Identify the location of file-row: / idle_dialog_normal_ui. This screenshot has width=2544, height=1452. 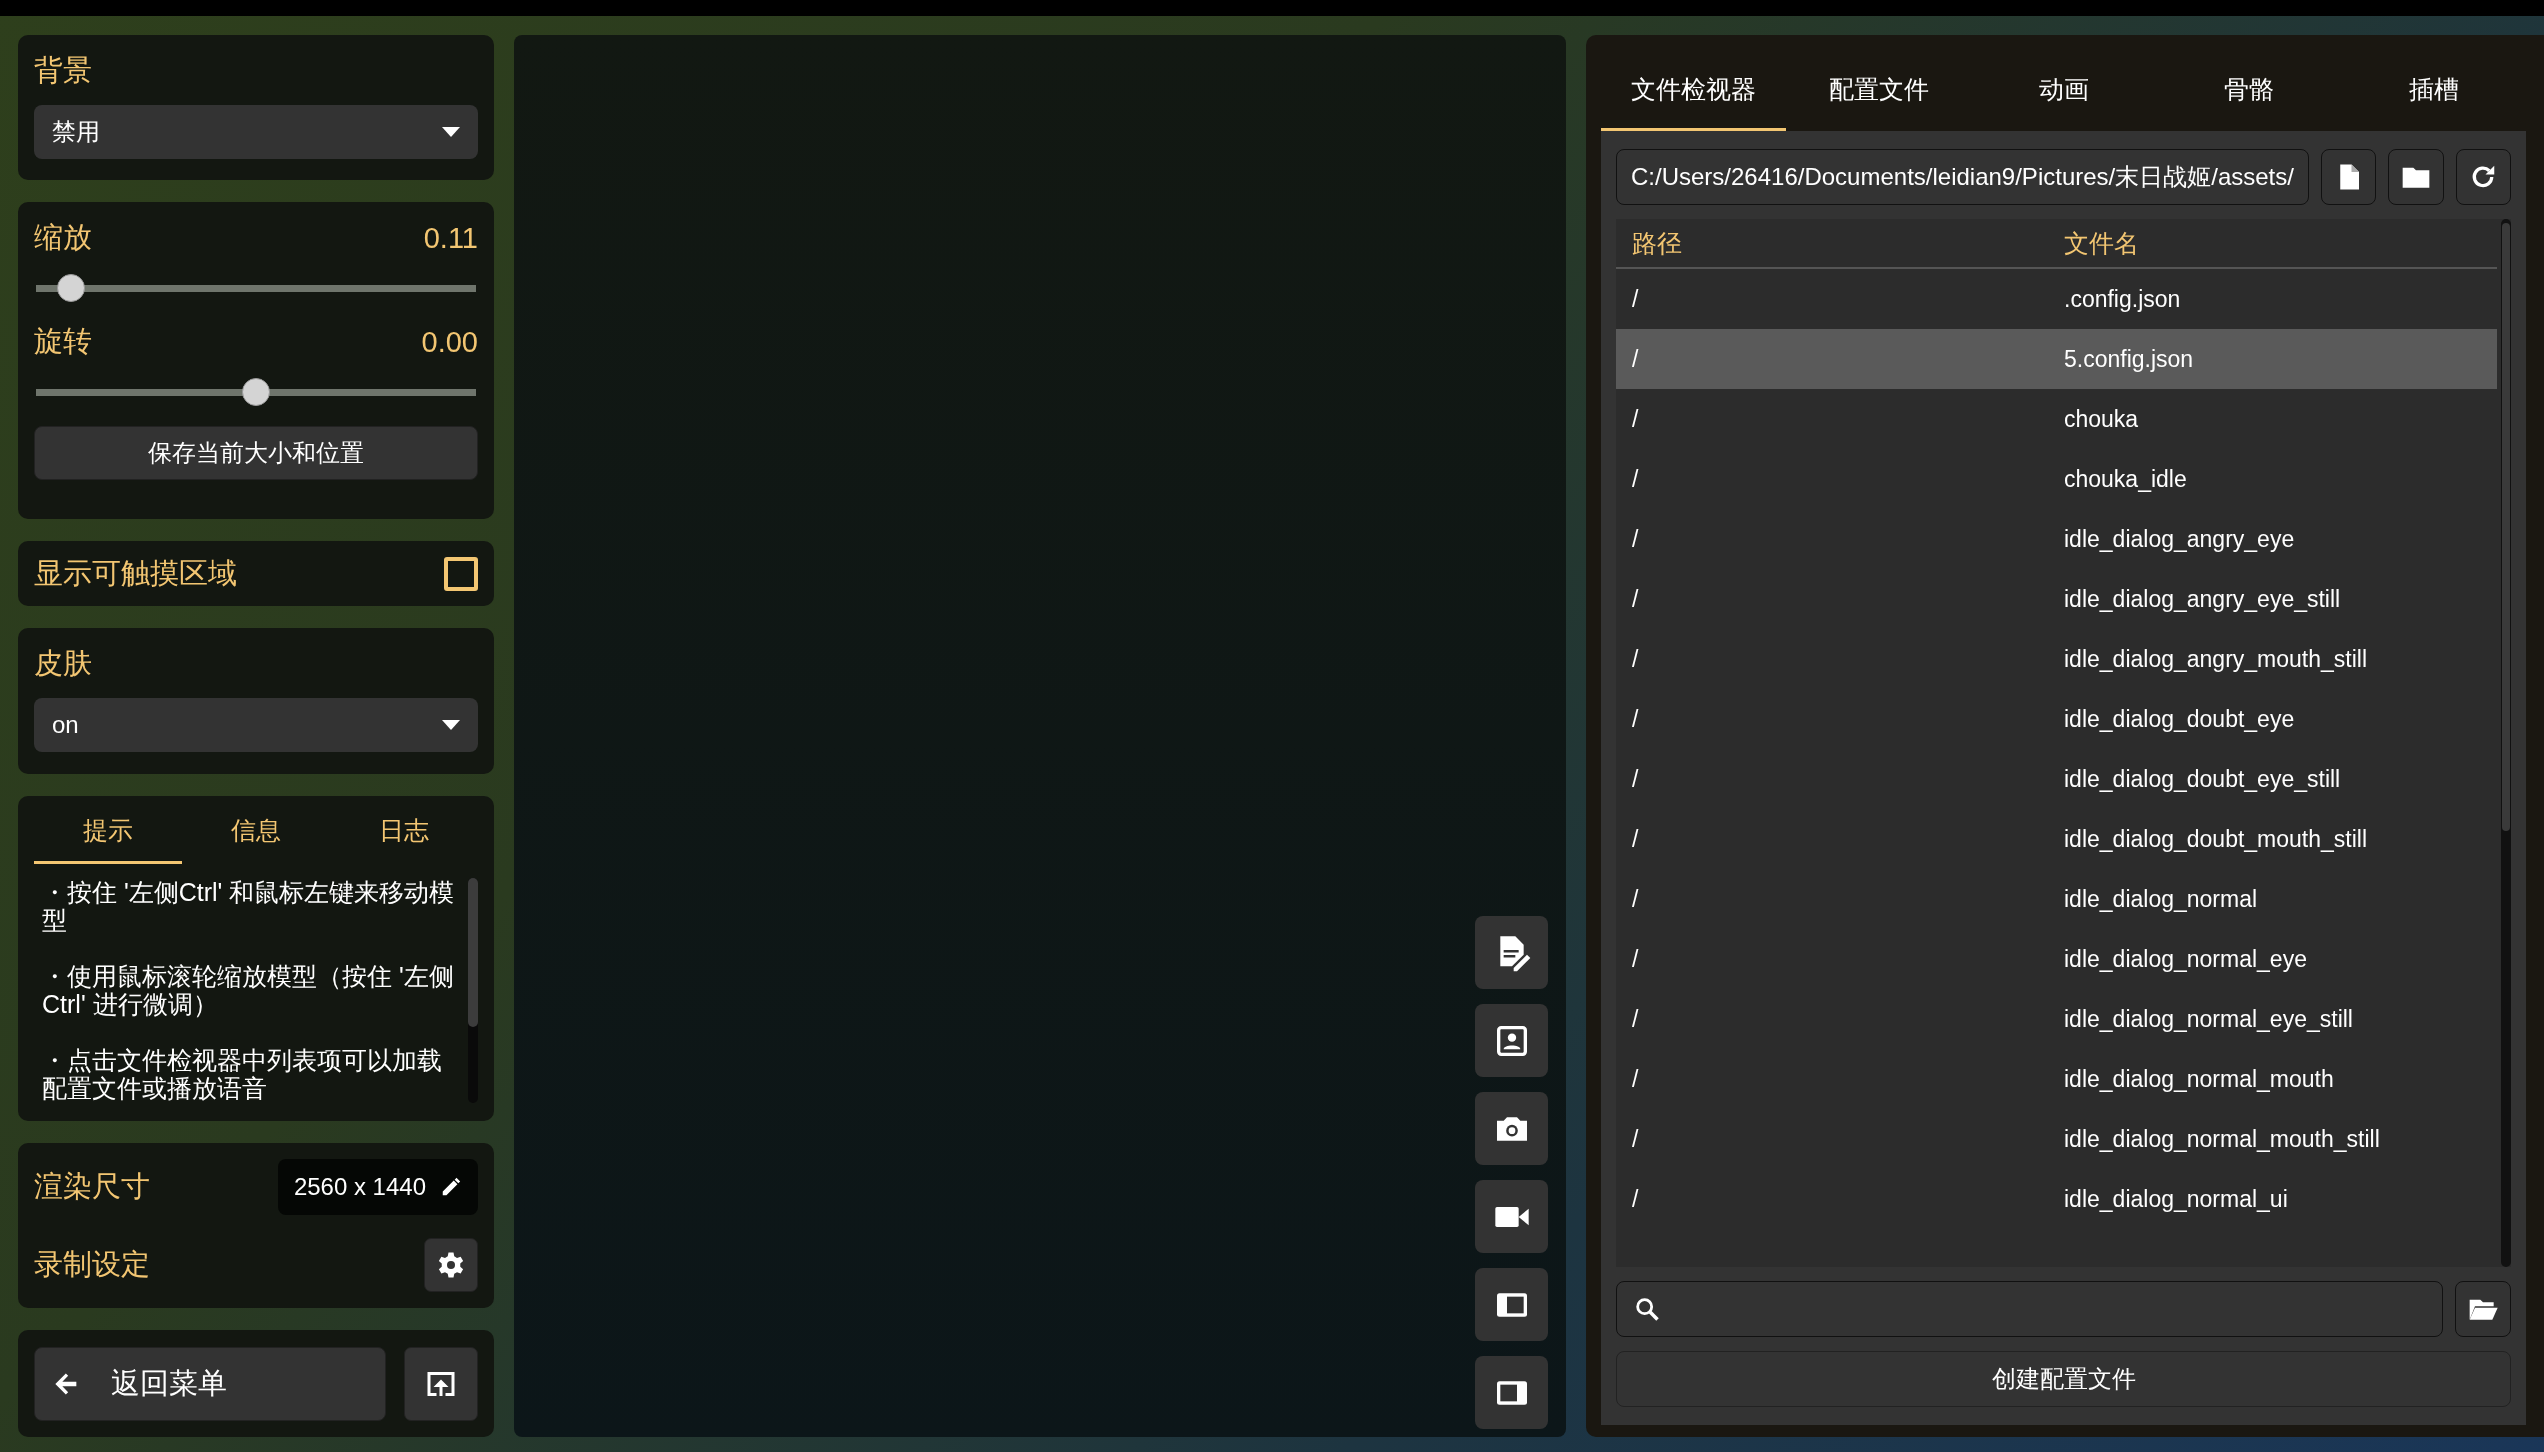
(2056, 1199).